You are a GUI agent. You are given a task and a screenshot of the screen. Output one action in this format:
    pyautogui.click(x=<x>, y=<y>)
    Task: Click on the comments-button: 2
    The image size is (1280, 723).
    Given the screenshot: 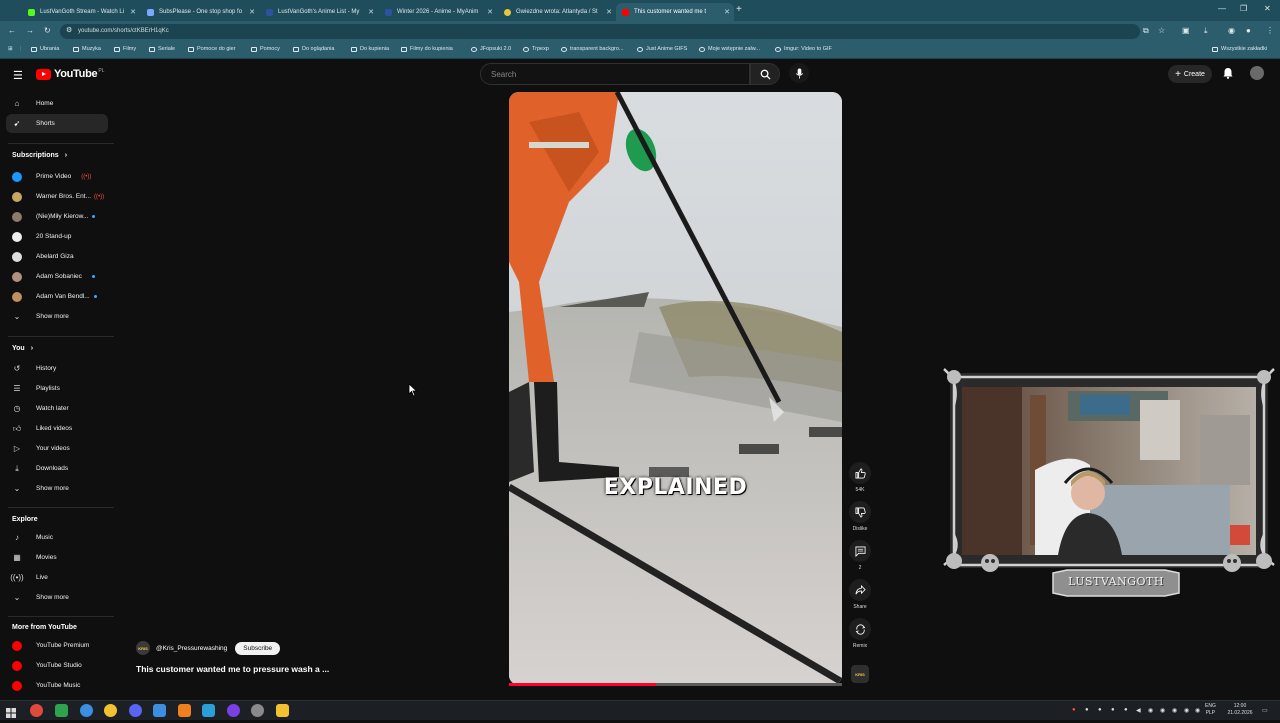 What is the action you would take?
    pyautogui.click(x=860, y=555)
    